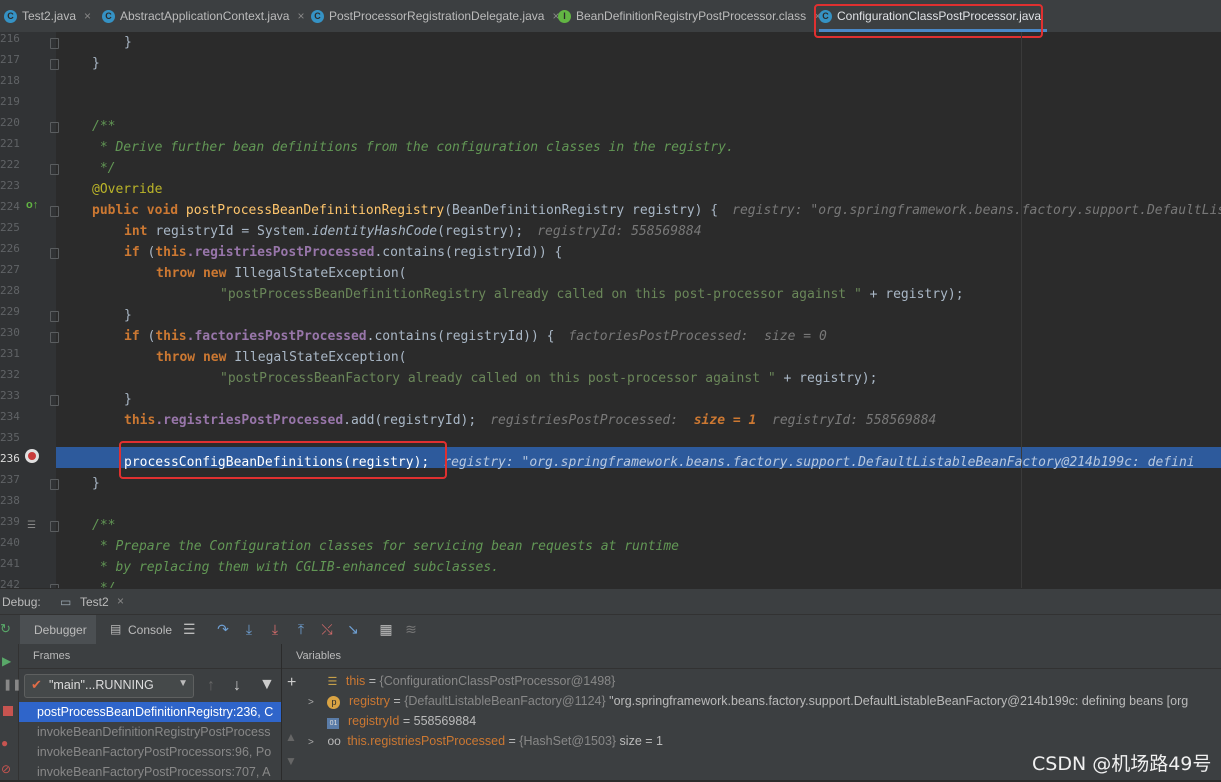 This screenshot has width=1221, height=782. What do you see at coordinates (334, 702) in the screenshot?
I see `parameter-icon: p` at bounding box center [334, 702].